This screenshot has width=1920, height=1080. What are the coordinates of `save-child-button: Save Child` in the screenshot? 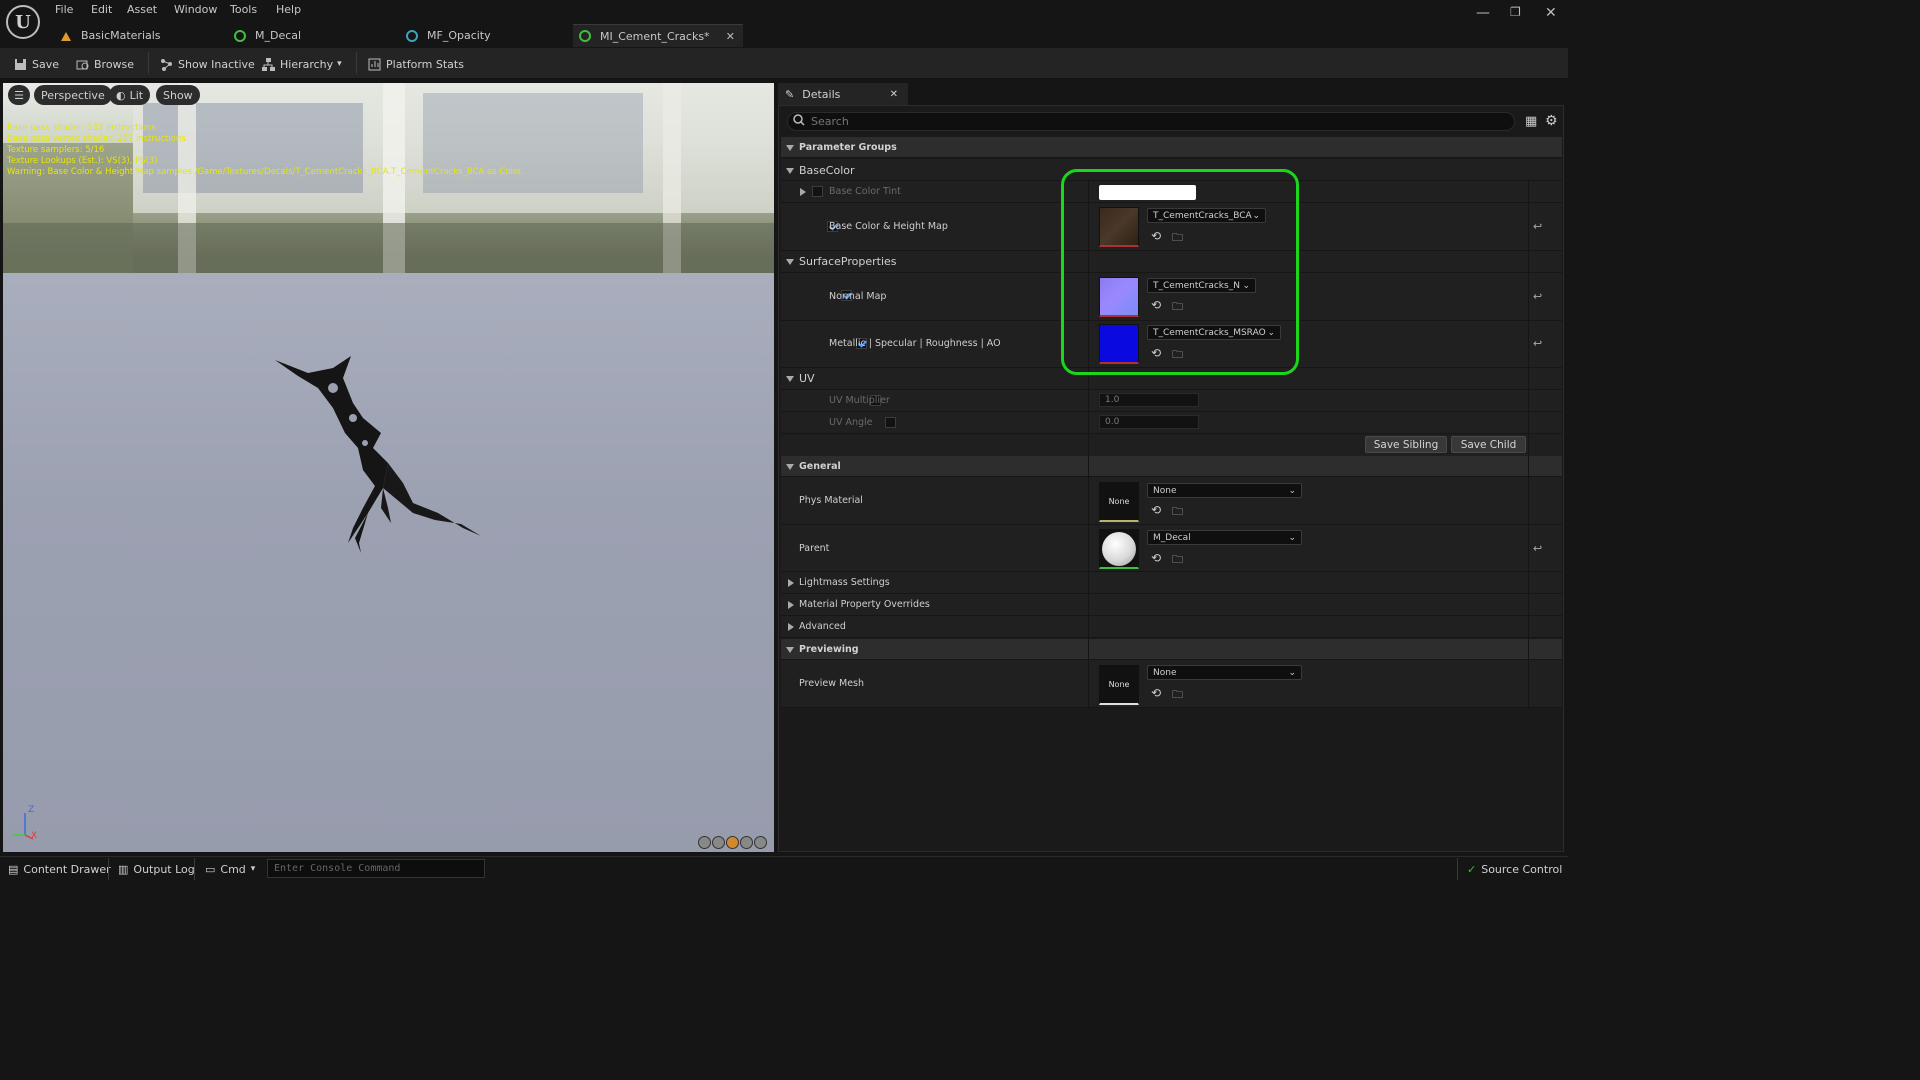 It's located at (1488, 444).